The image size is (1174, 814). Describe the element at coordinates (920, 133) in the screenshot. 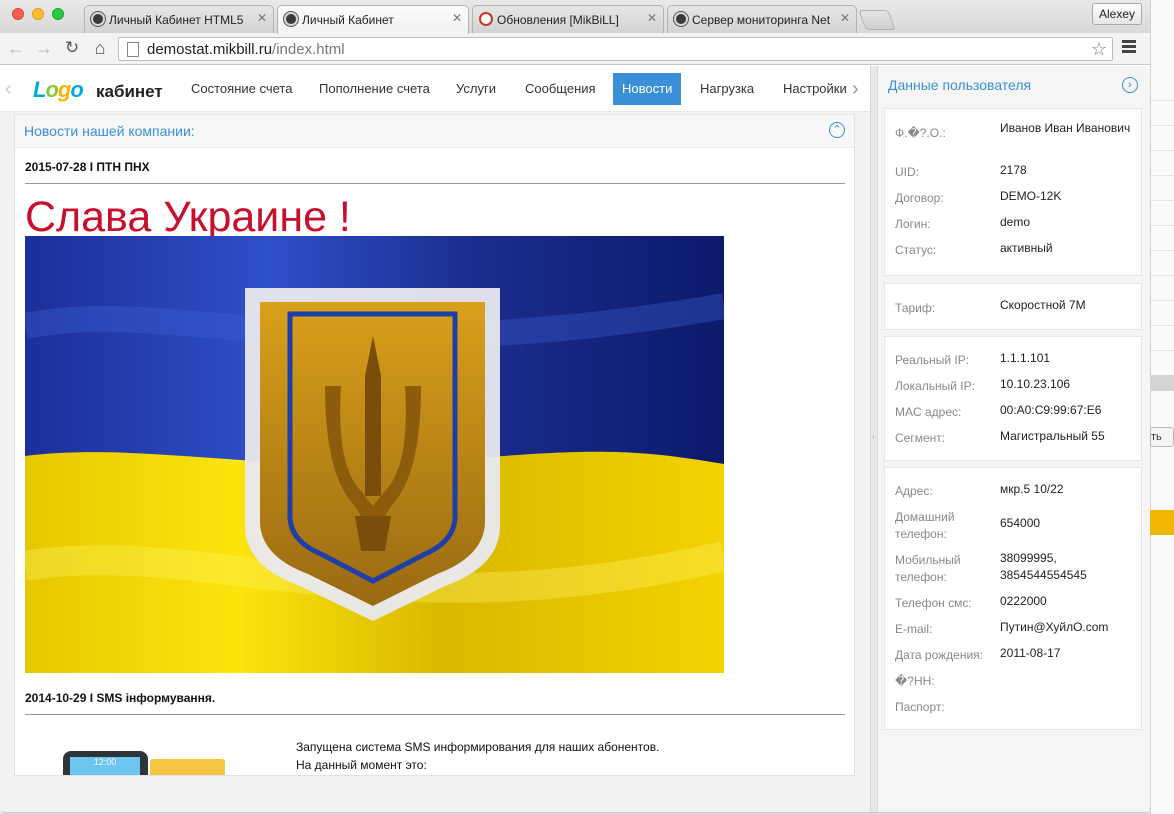

I see `field-label: Ф.�?.О.:` at that location.